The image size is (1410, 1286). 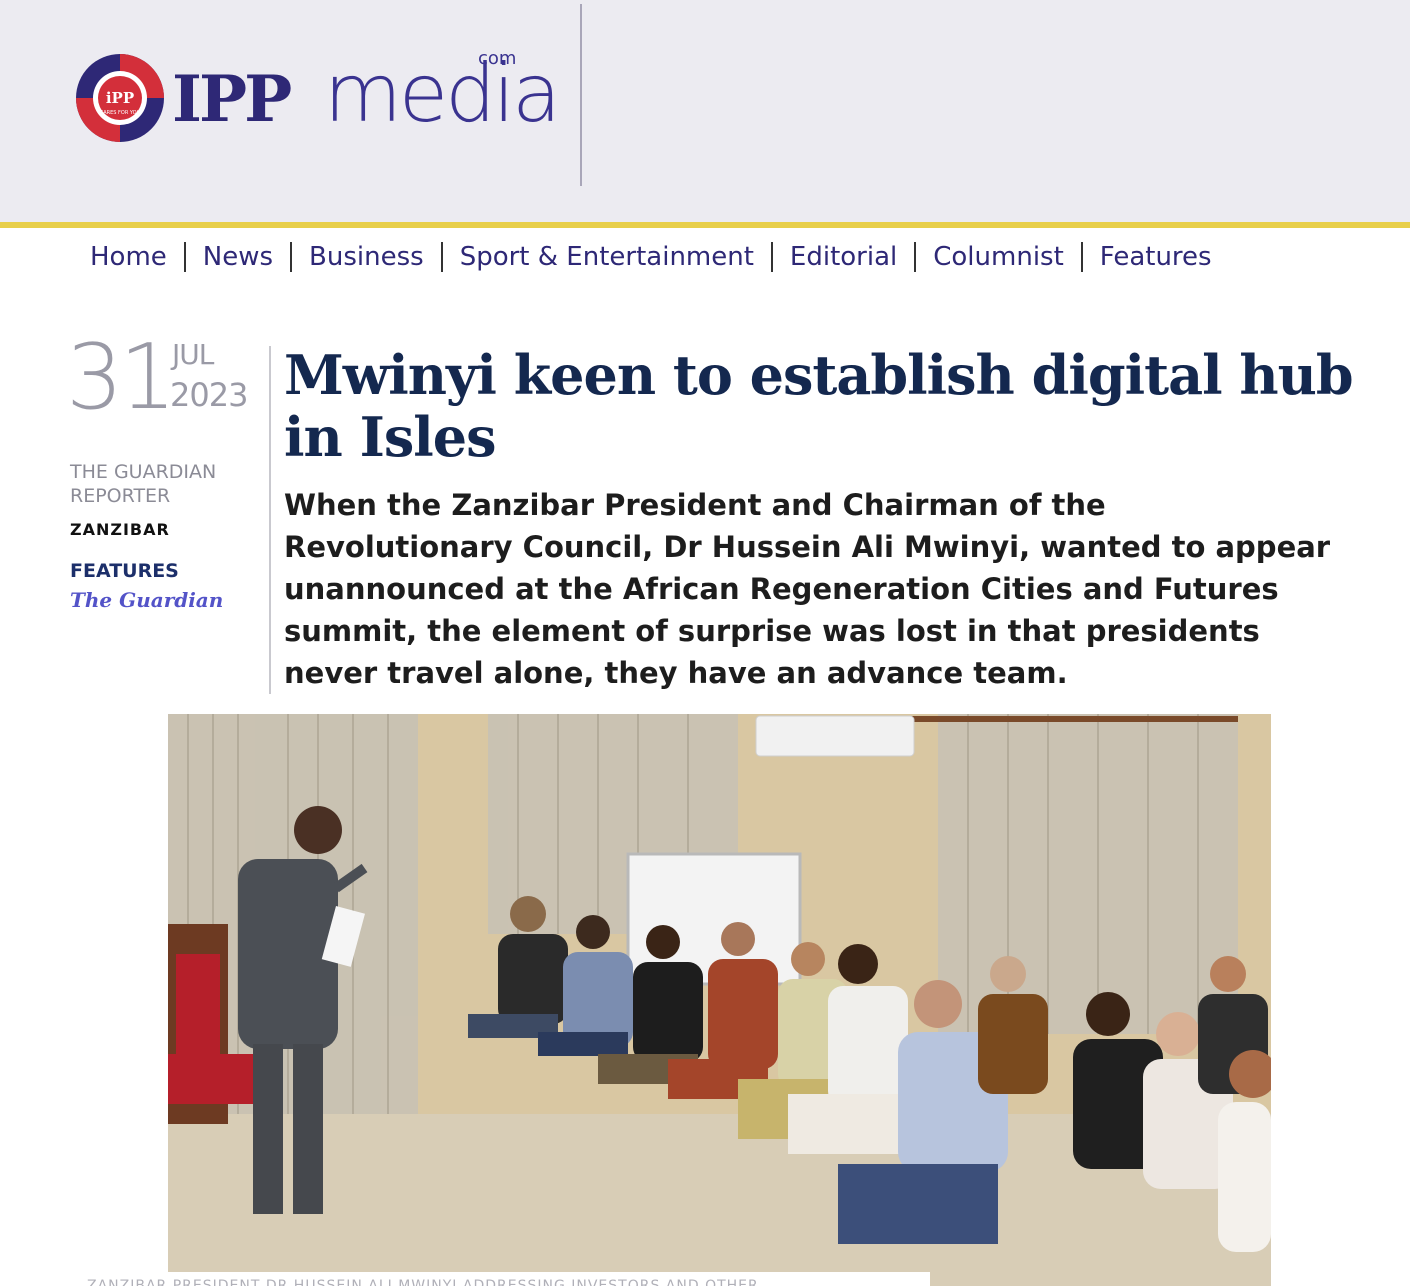 I want to click on nav-item-news: News, so click(x=238, y=257).